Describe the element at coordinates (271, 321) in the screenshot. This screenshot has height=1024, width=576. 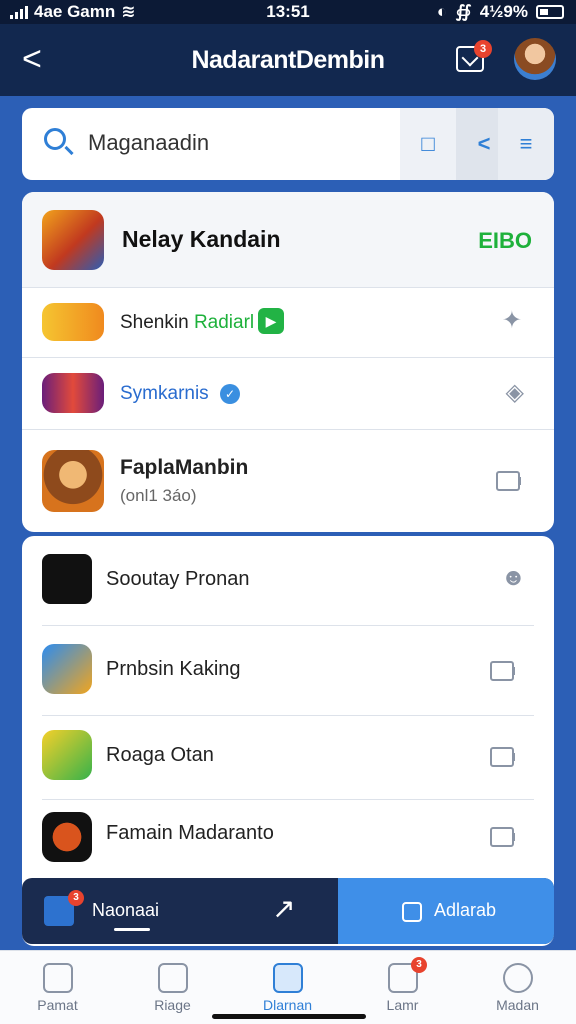
I see `play-icon: ▶` at that location.